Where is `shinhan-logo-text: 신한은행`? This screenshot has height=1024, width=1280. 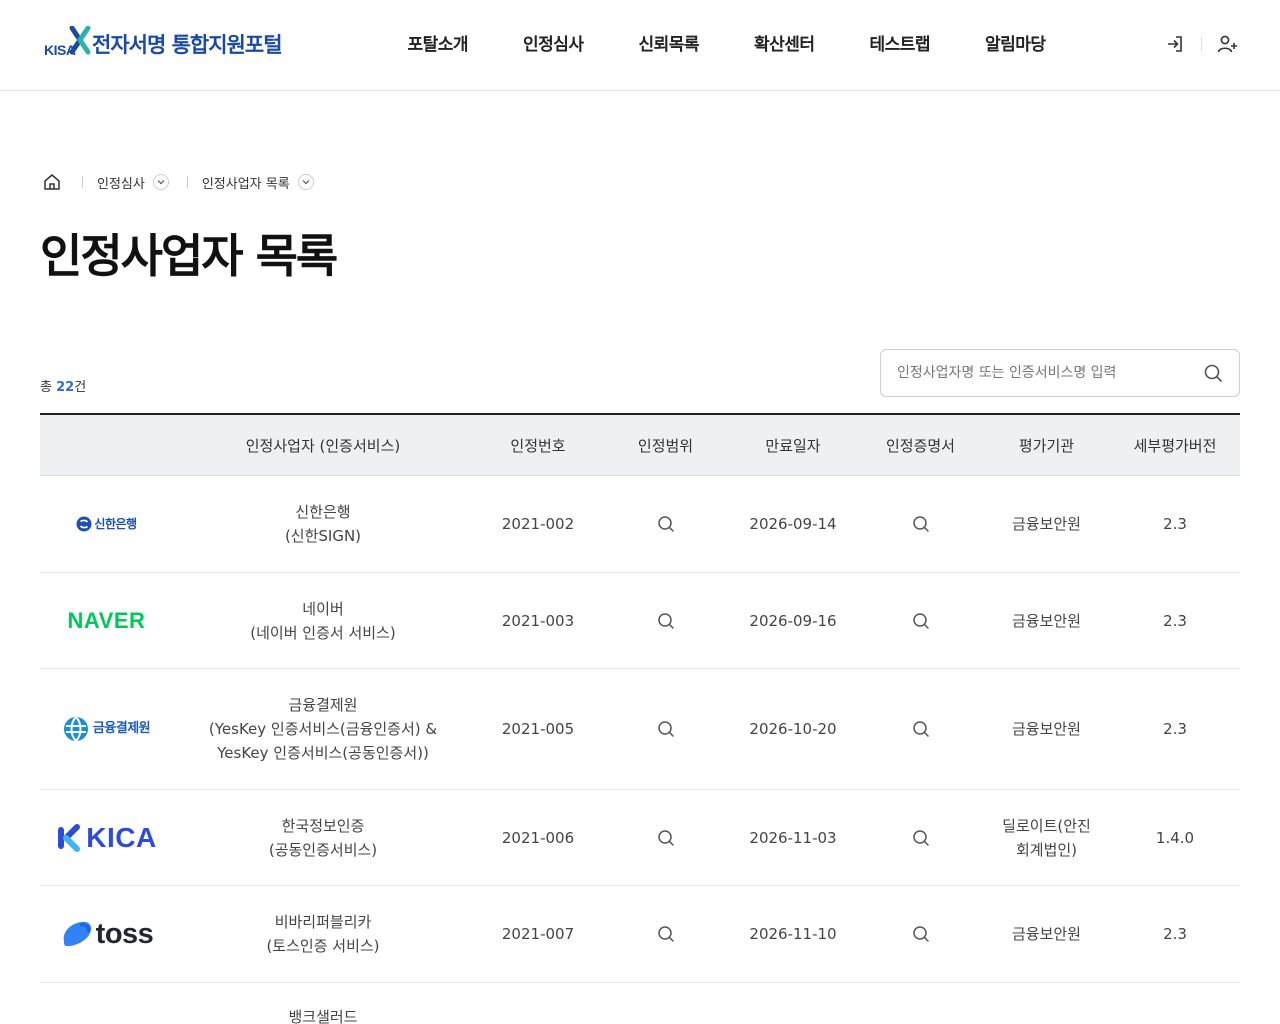
shinhan-logo-text: 신한은행 is located at coordinates (115, 524).